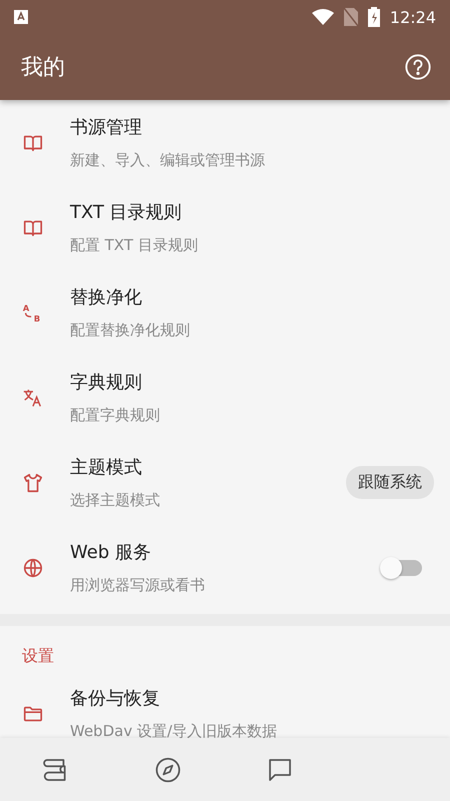 This screenshot has width=450, height=801. Describe the element at coordinates (130, 330) in the screenshot. I see `item-subtitle: 配置替换净化规则` at that location.